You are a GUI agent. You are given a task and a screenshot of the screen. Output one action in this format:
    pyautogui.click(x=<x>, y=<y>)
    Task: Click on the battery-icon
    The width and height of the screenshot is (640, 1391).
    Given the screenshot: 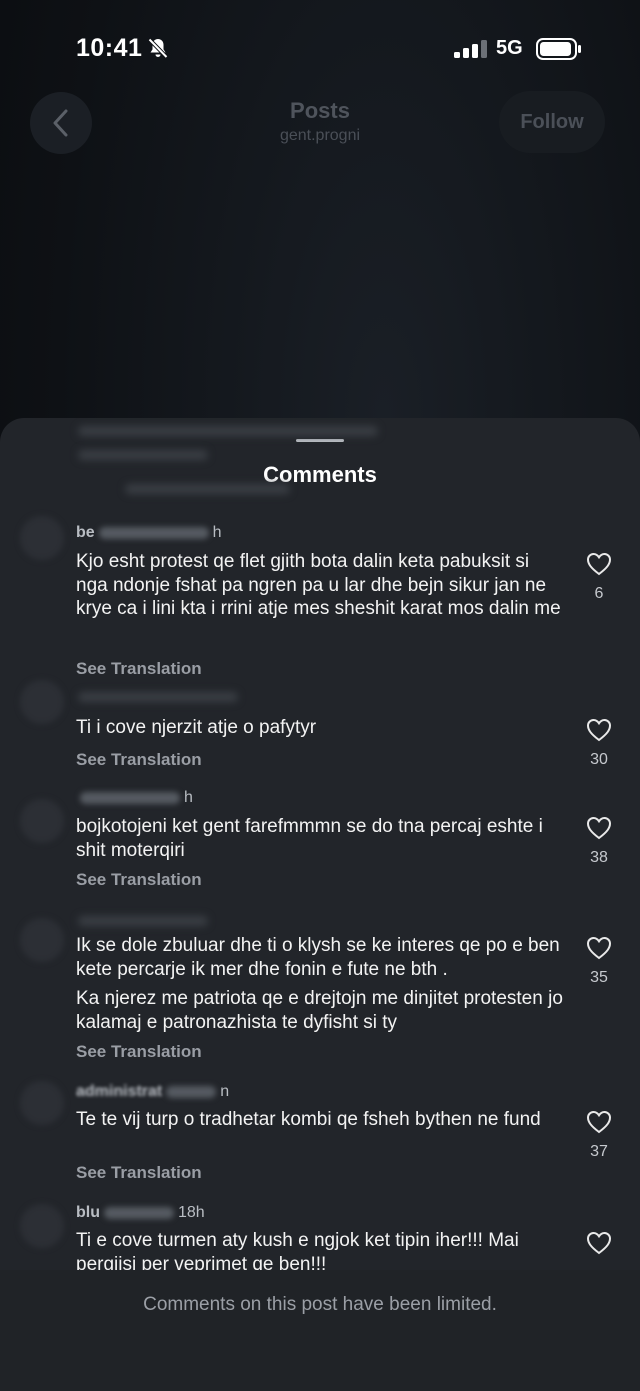 What is the action you would take?
    pyautogui.click(x=558, y=49)
    